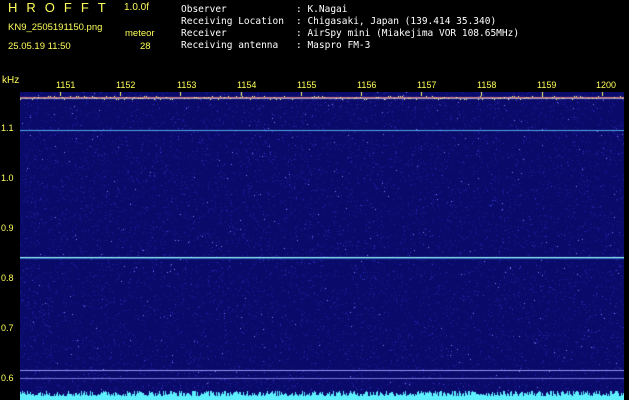 This screenshot has height=400, width=629. Describe the element at coordinates (7, 228) in the screenshot. I see `freq-tick-label: 0.9` at that location.